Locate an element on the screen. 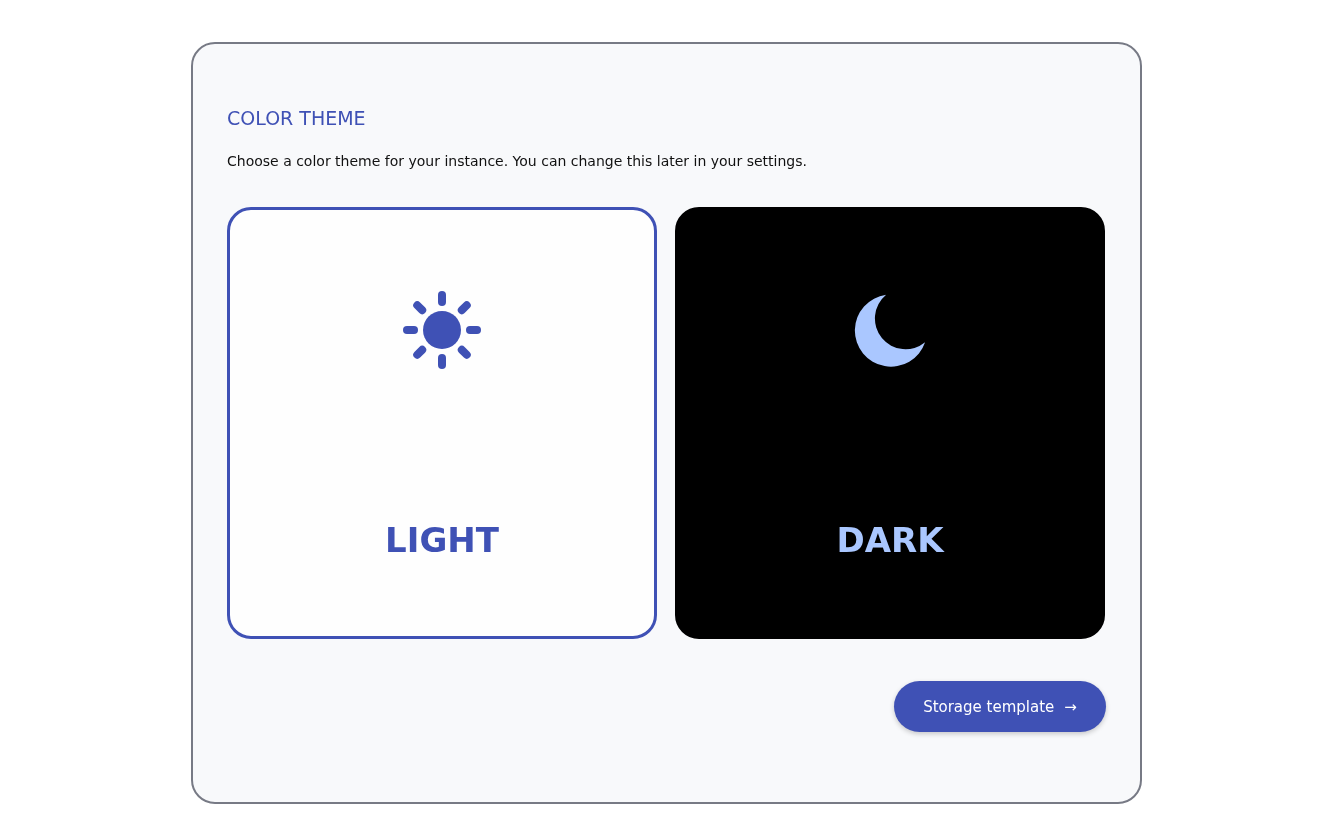 The image size is (1332, 840). sun-icon is located at coordinates (442, 330).